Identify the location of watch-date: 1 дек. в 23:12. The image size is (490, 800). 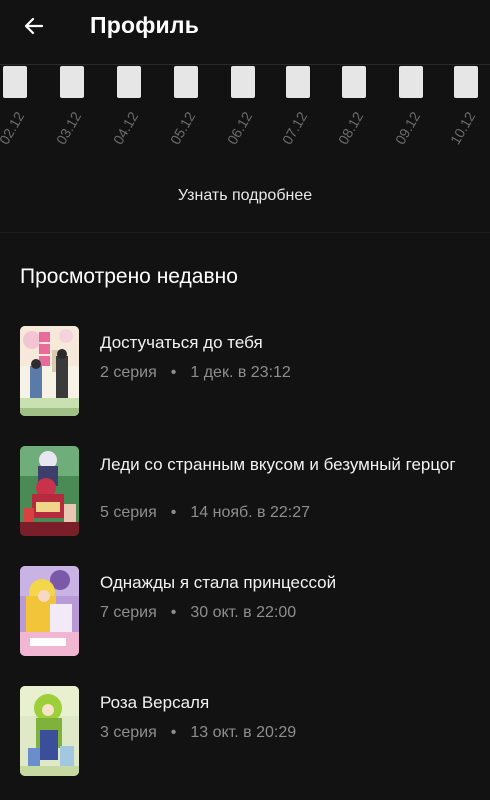
(240, 372).